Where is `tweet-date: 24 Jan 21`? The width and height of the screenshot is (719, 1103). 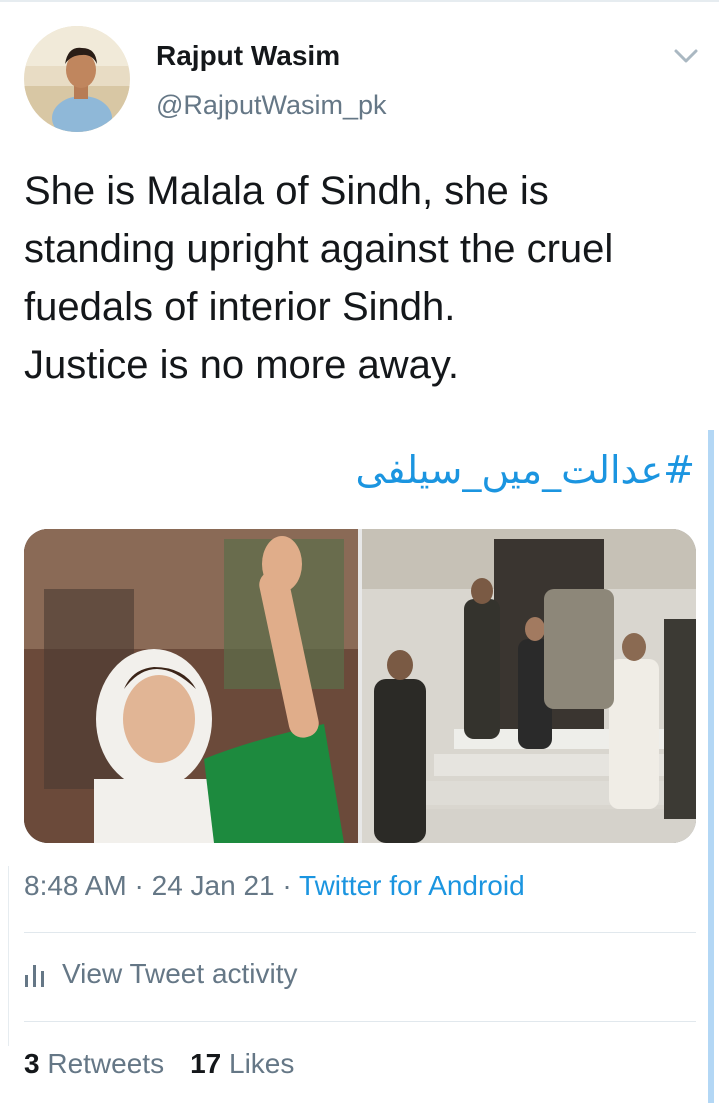
tweet-date: 24 Jan 21 is located at coordinates (213, 885).